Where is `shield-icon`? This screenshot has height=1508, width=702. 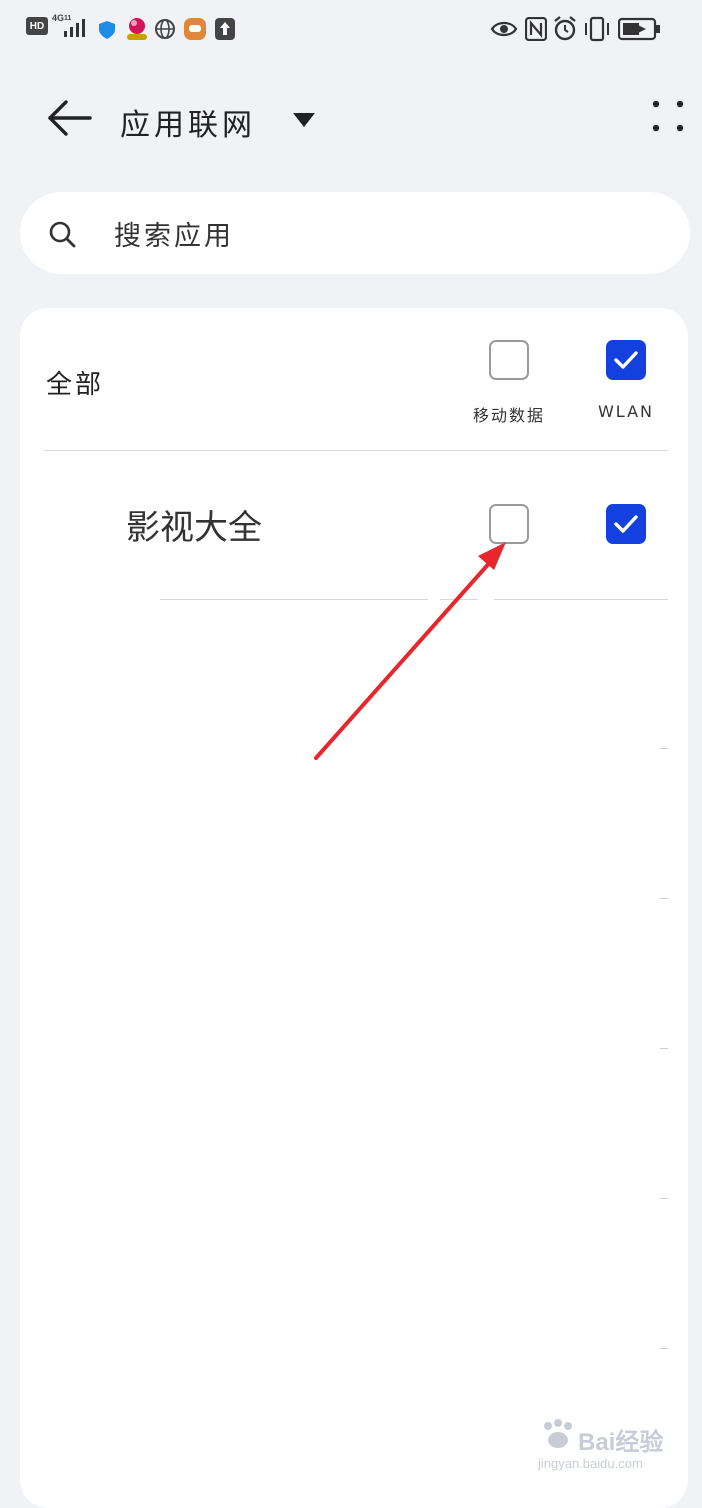
shield-icon is located at coordinates (107, 30).